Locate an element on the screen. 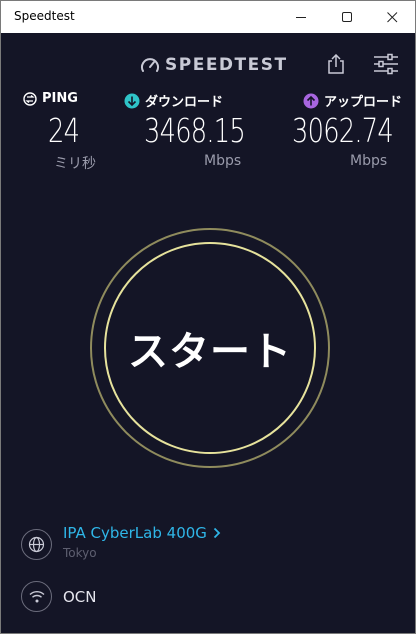 This screenshot has width=416, height=634. minimize-button is located at coordinates (301, 17).